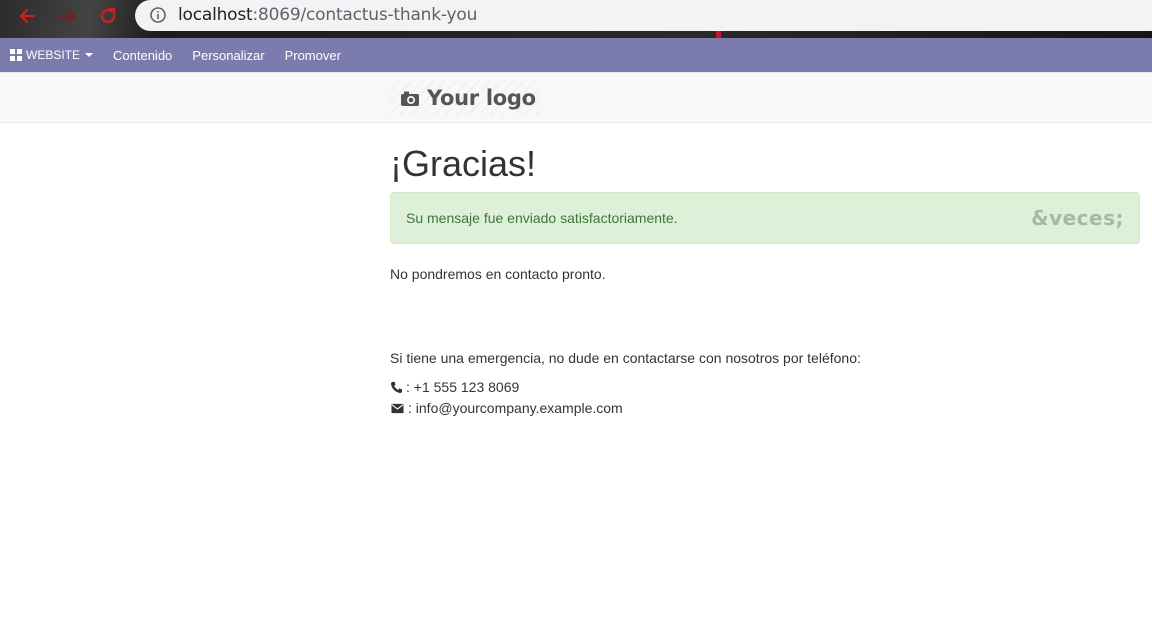  Describe the element at coordinates (89, 55) in the screenshot. I see `caret-down-icon` at that location.